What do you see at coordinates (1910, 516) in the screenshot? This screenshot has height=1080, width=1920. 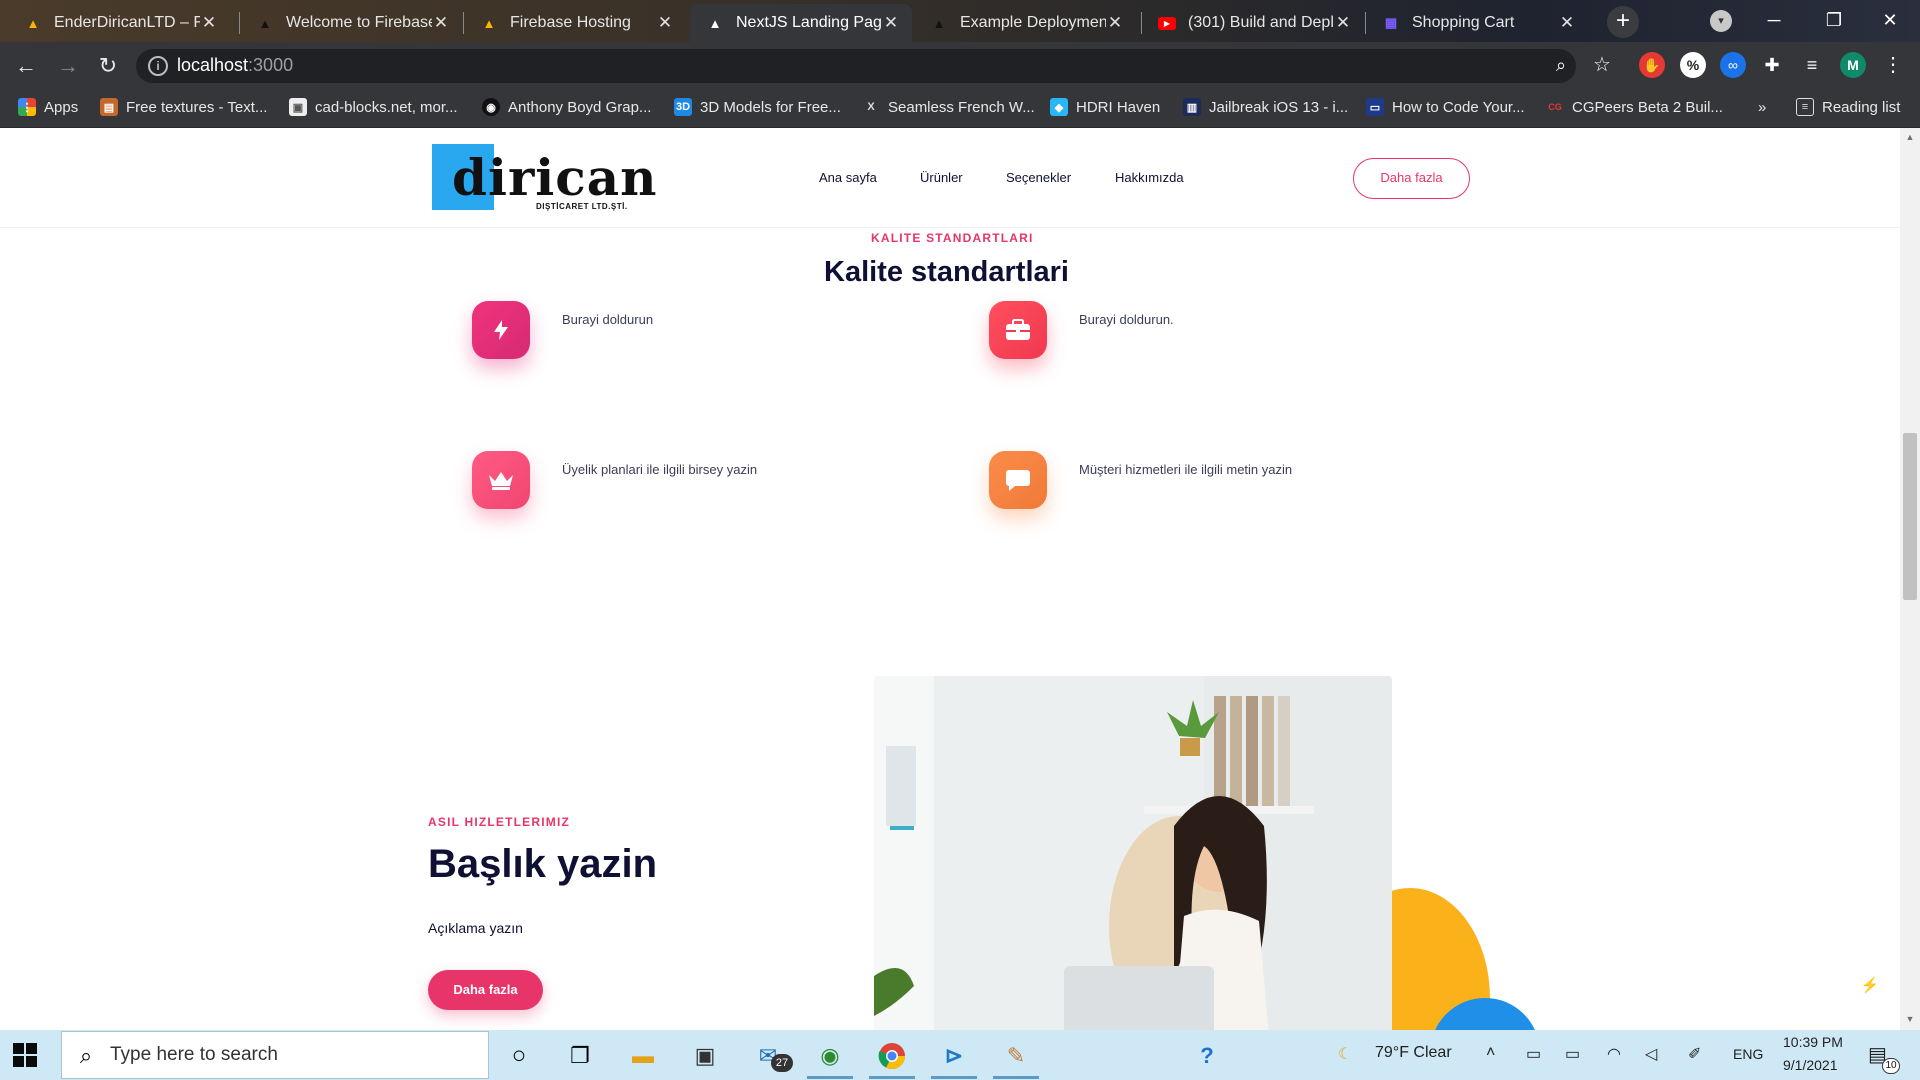 I see `scrollbar-thumb` at bounding box center [1910, 516].